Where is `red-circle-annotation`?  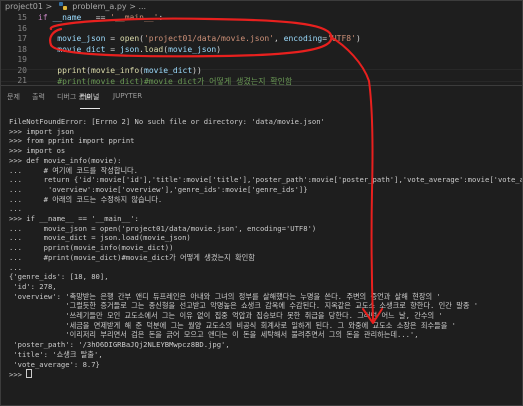 red-circle-annotation is located at coordinates (191, 37).